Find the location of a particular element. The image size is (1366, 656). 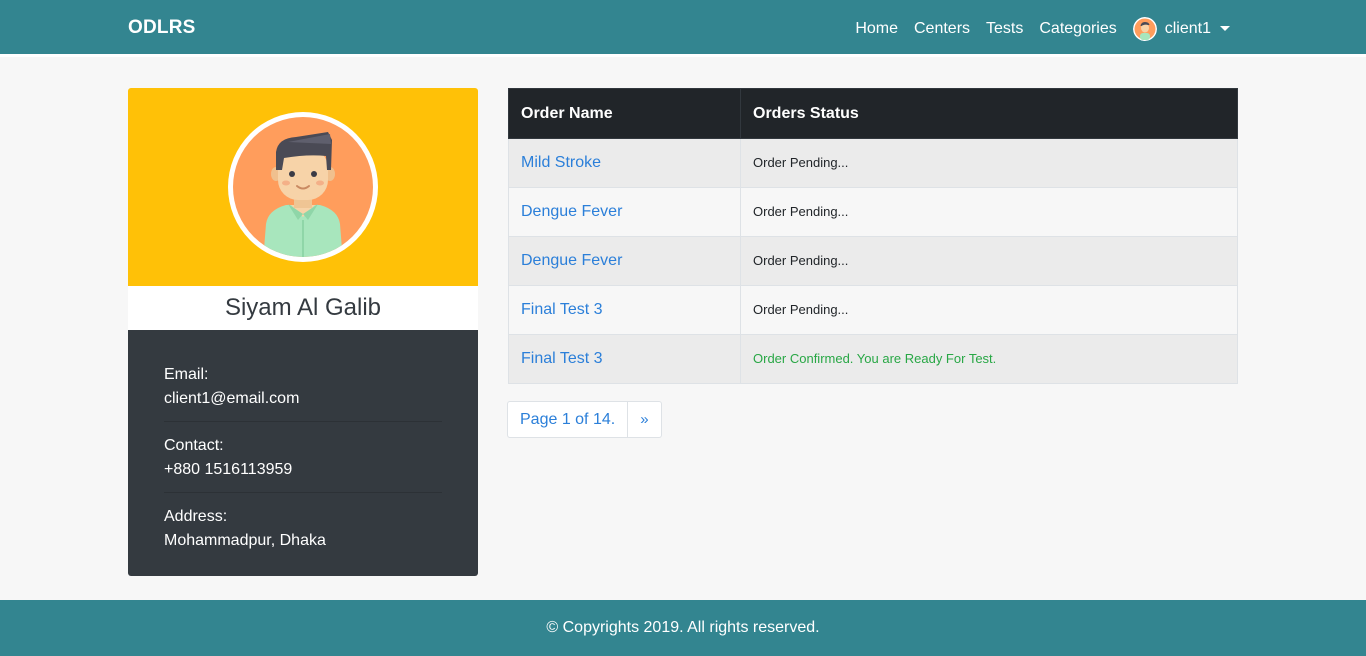

profile-name: Siyam Al Galib is located at coordinates (303, 307).